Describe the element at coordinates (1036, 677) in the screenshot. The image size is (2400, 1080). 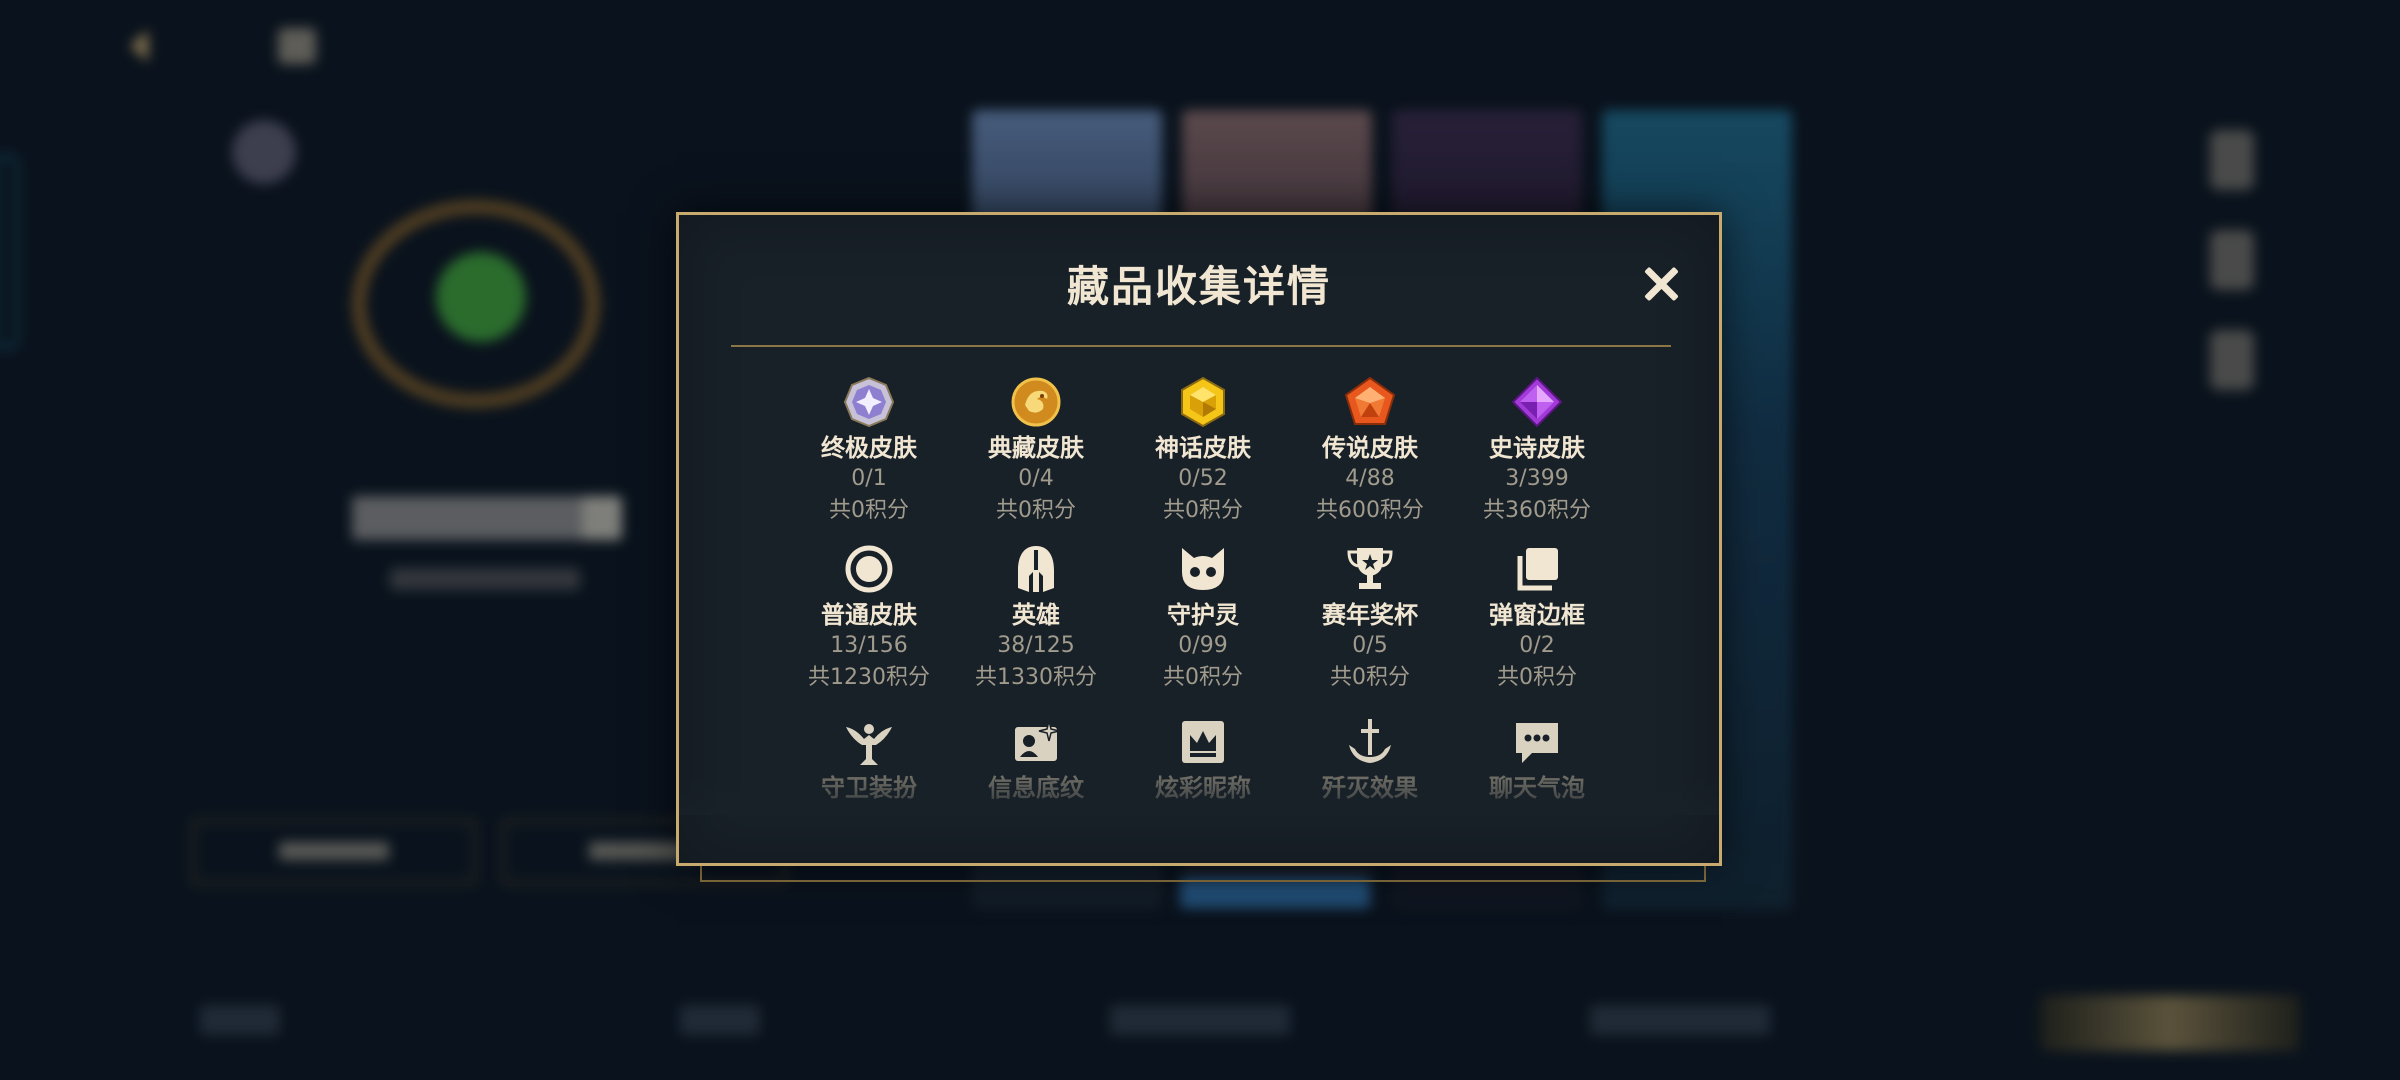
I see `category-points: 共1330积分` at that location.